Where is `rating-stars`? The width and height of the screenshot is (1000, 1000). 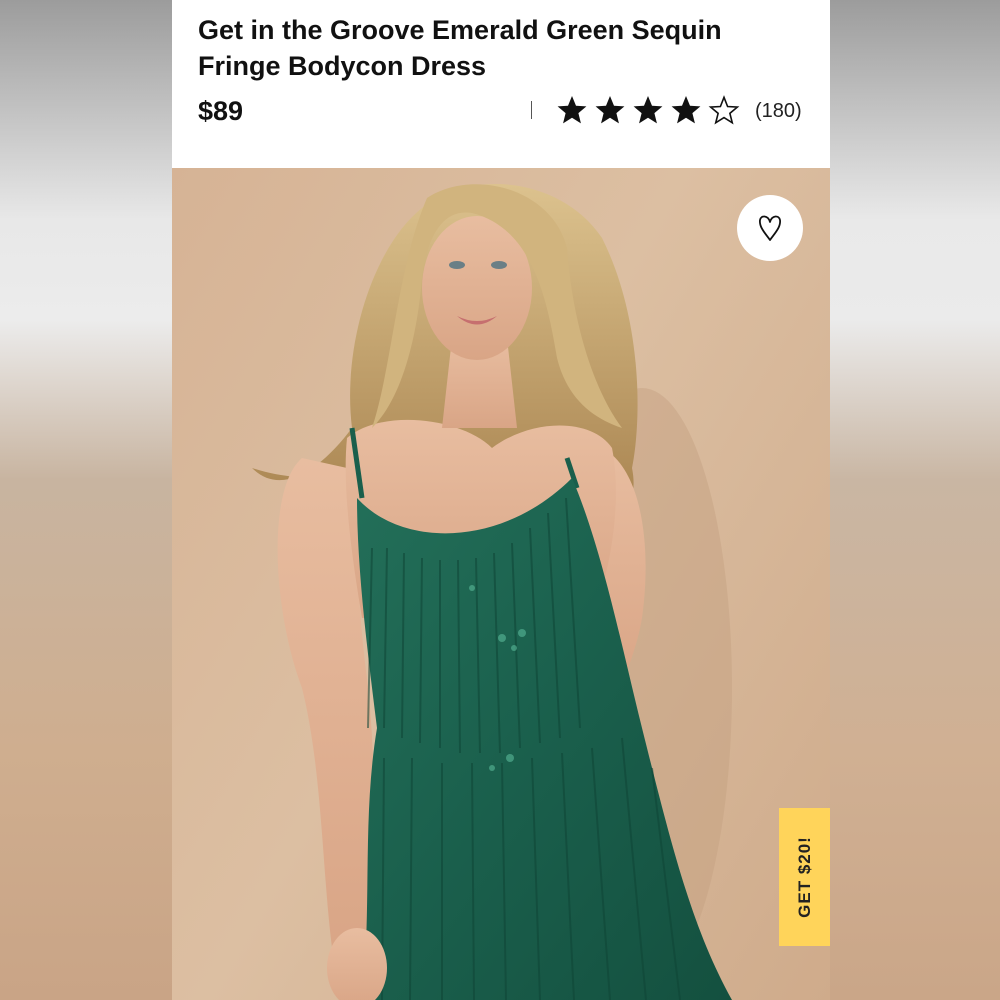
rating-stars is located at coordinates (648, 110).